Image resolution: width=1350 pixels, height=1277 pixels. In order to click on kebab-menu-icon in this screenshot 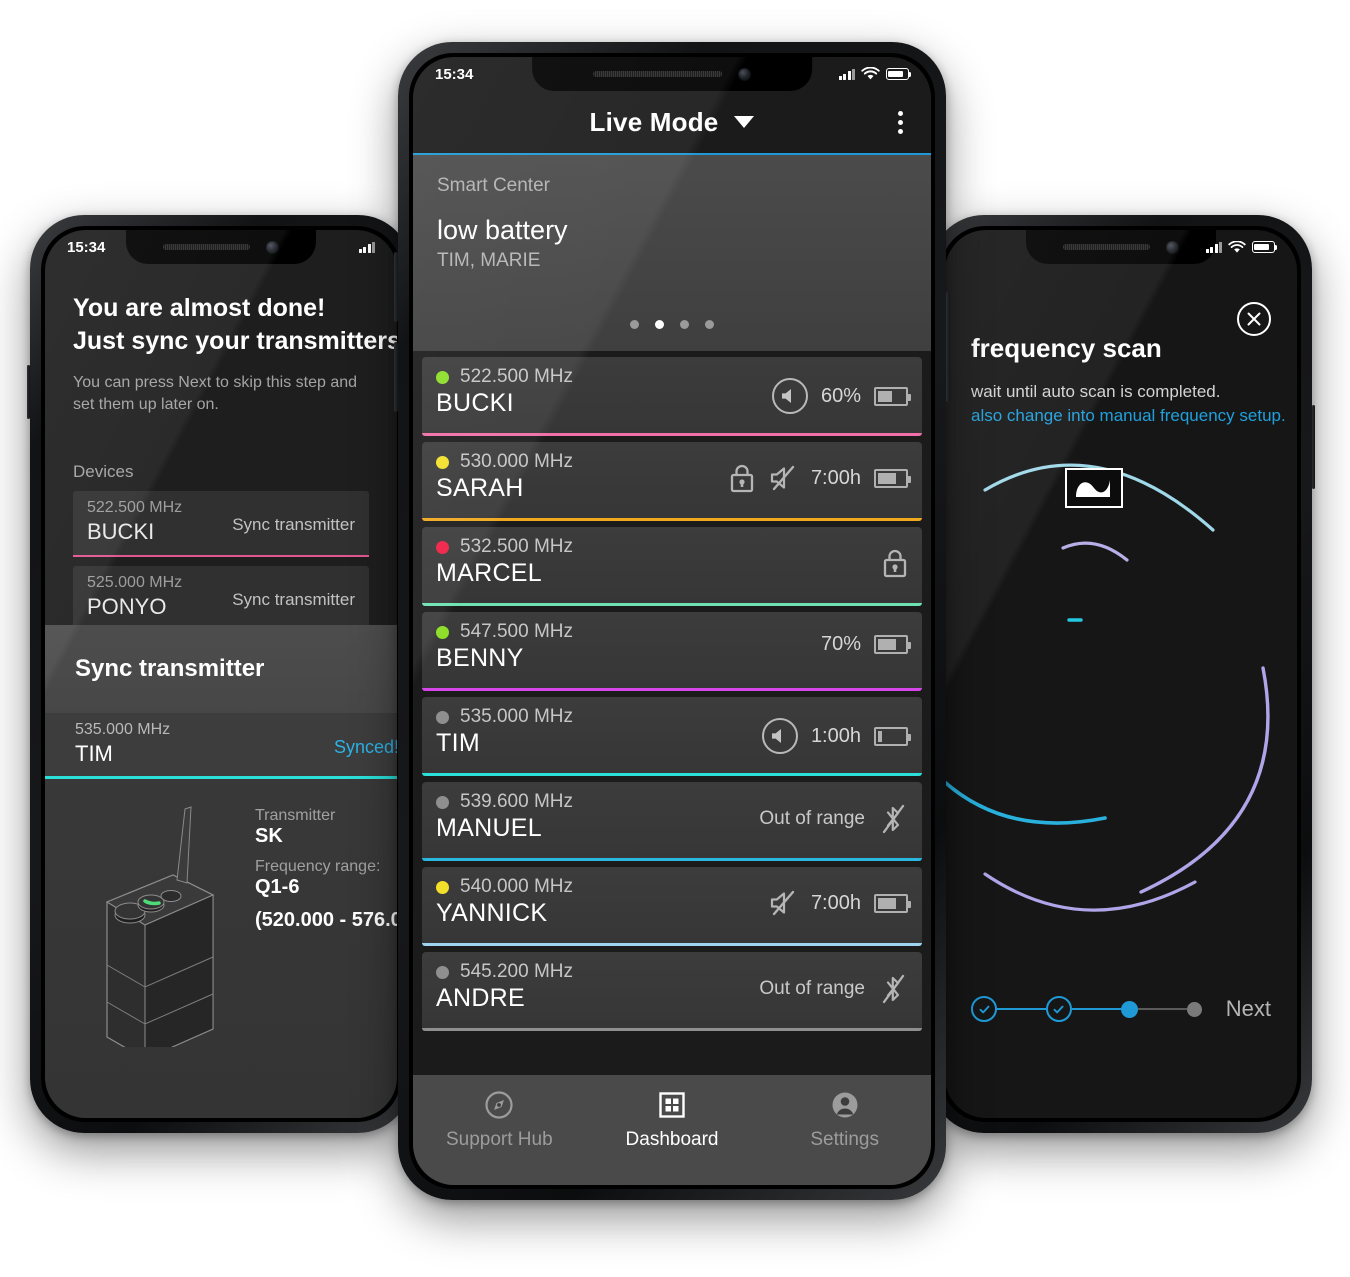, I will do `click(900, 122)`.